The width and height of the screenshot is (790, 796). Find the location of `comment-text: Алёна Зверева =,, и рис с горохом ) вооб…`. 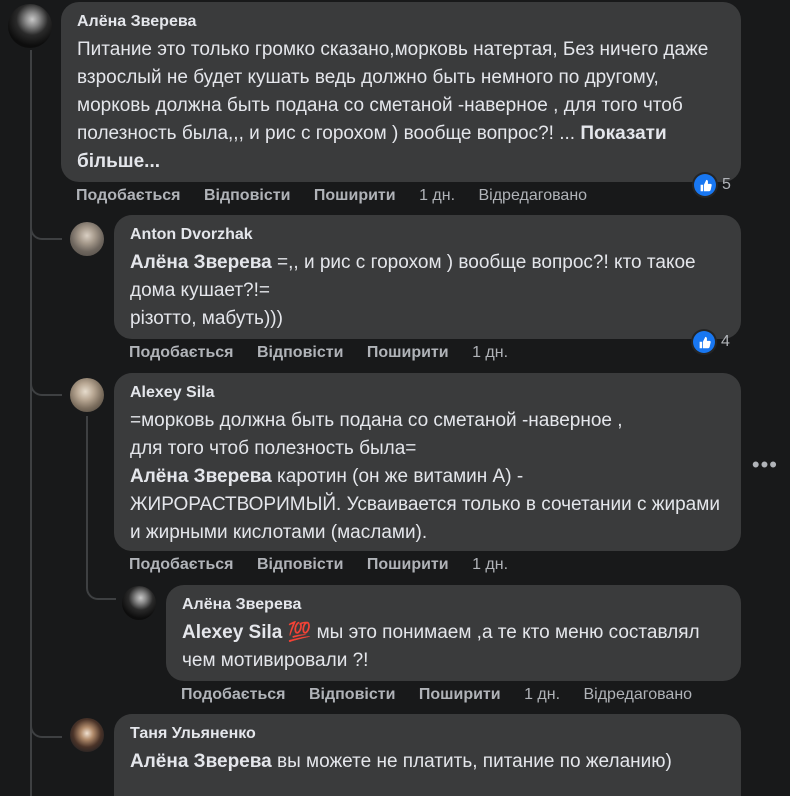

comment-text: Алёна Зверева =,, и рис с горохом ) вооб… is located at coordinates (427, 291).